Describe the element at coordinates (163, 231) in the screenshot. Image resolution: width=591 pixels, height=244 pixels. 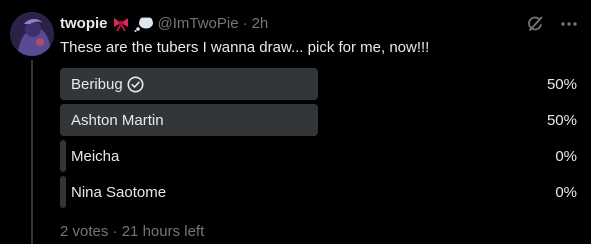
I see `poll-time-left: 21 hours left` at that location.